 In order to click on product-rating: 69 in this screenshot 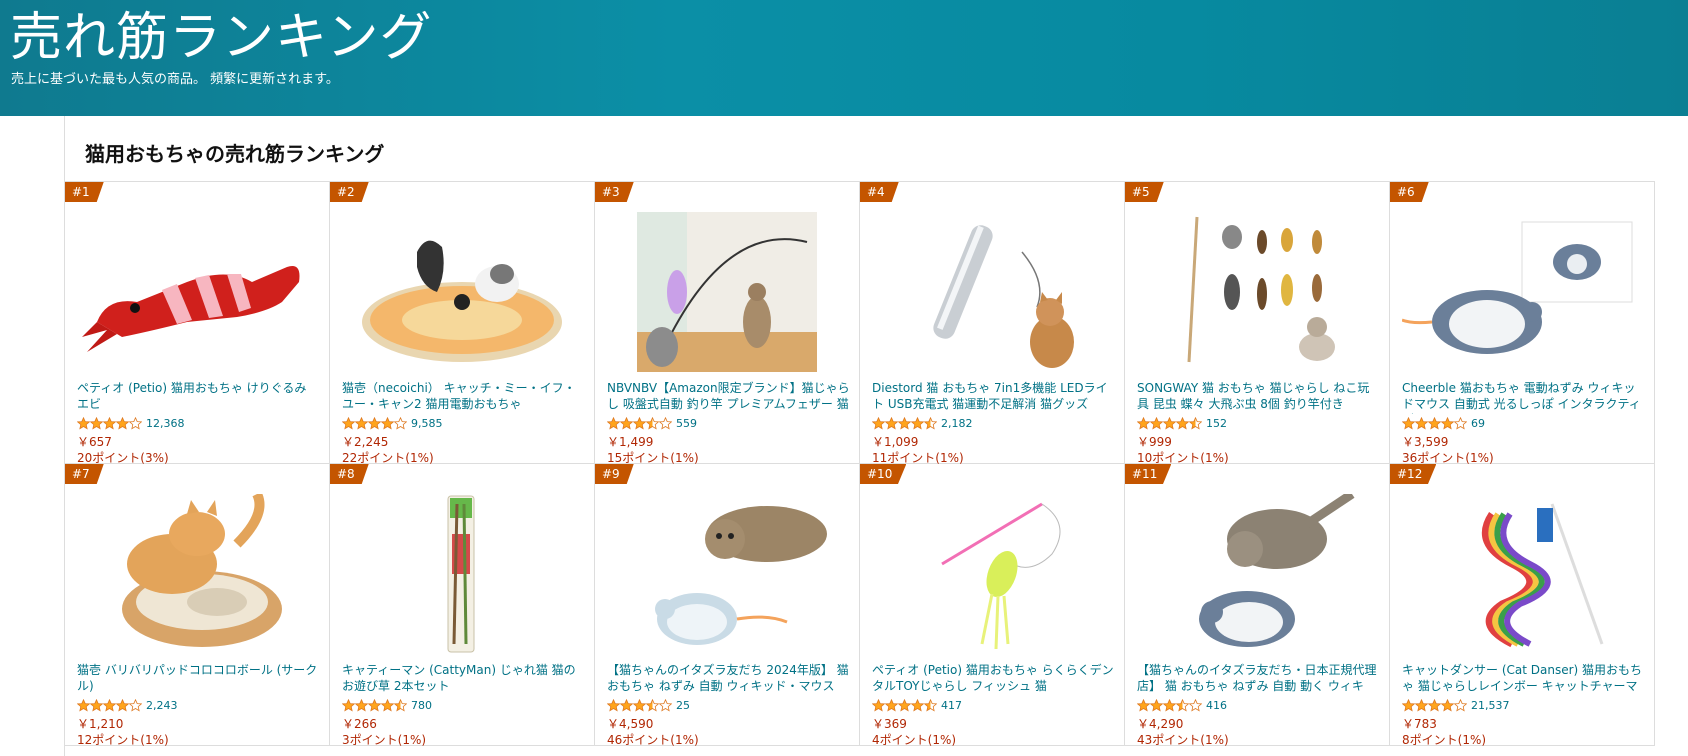, I will do `click(1443, 423)`.